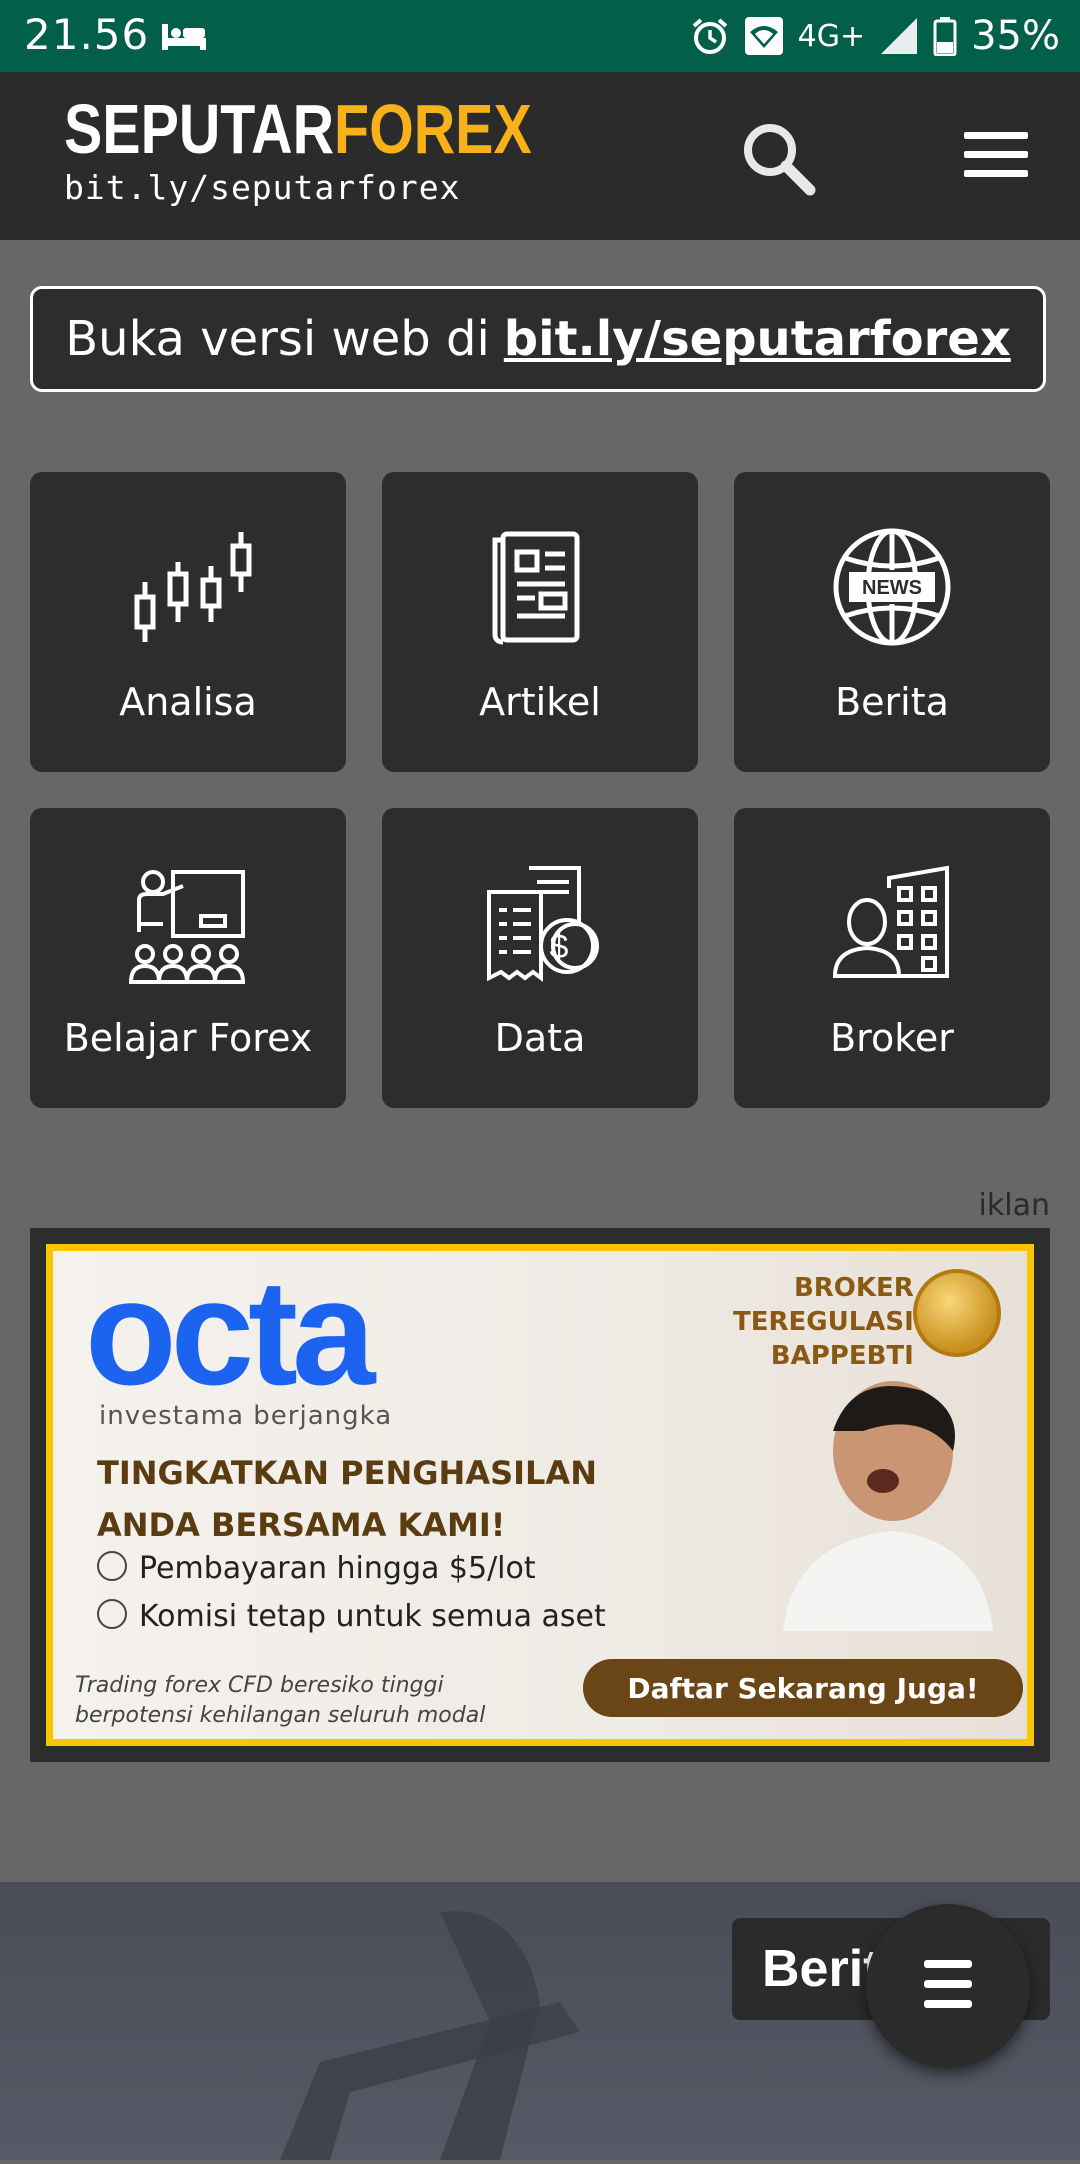 This screenshot has width=1080, height=2164. I want to click on web-banner-text: Buka versi web di, so click(277, 339).